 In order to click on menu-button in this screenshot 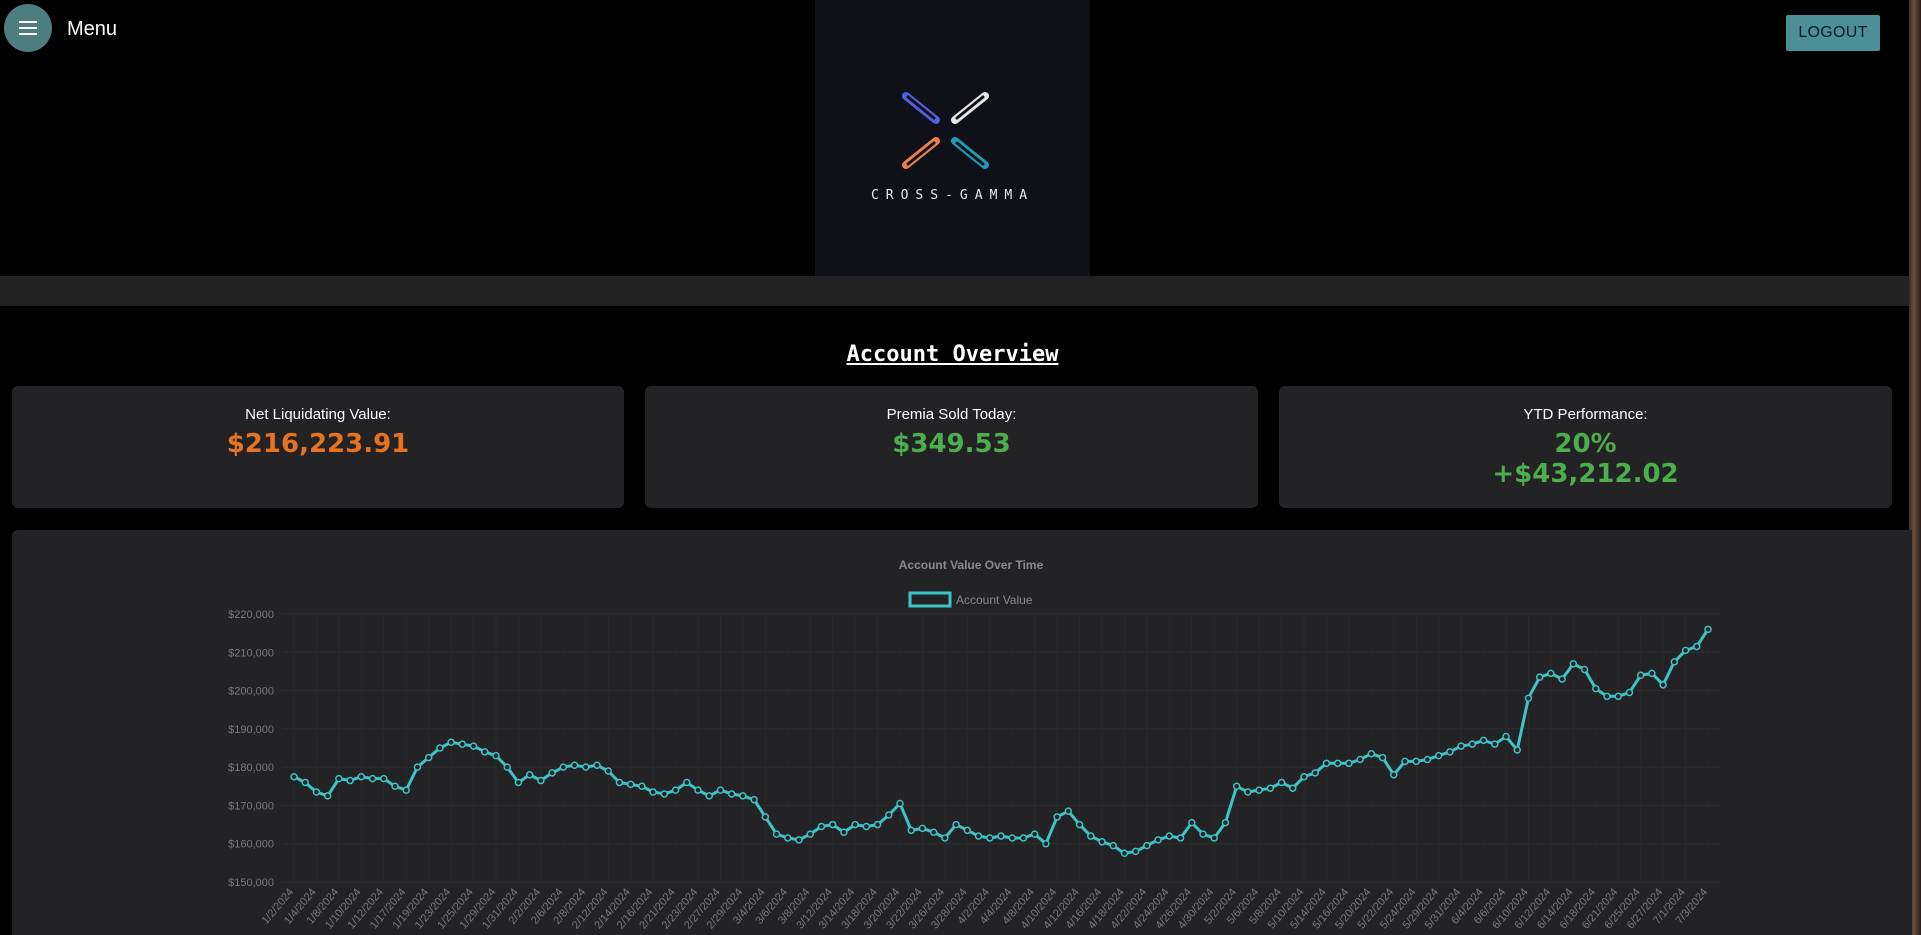, I will do `click(28, 28)`.